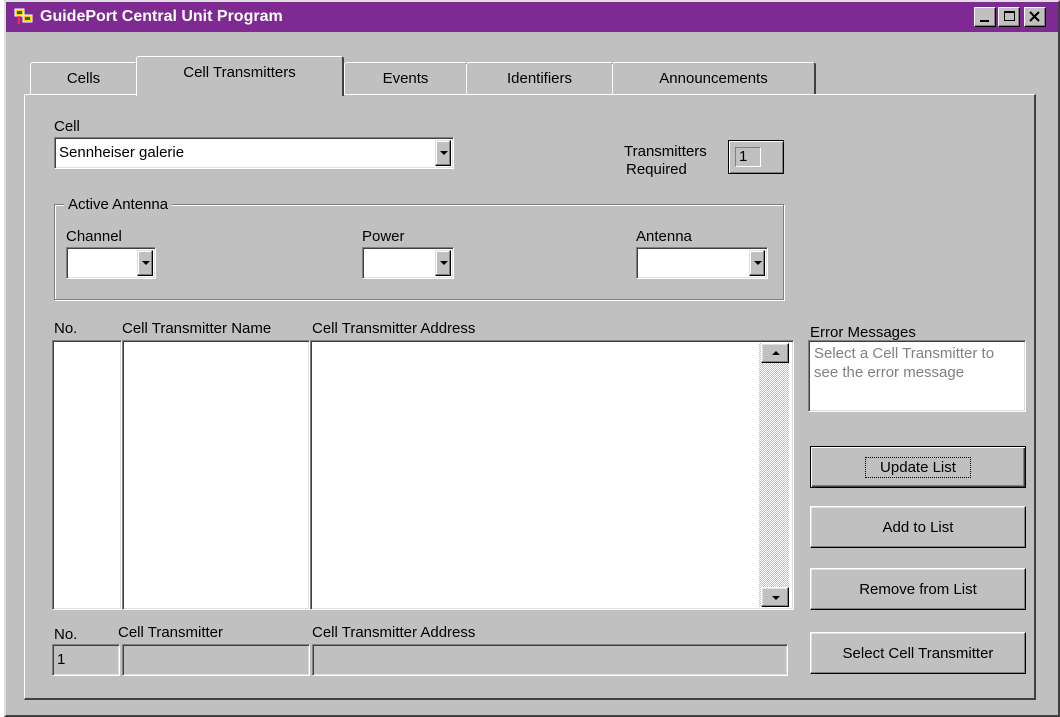 Image resolution: width=1060 pixels, height=717 pixels. Describe the element at coordinates (94, 236) in the screenshot. I see `channel-label: Channel` at that location.